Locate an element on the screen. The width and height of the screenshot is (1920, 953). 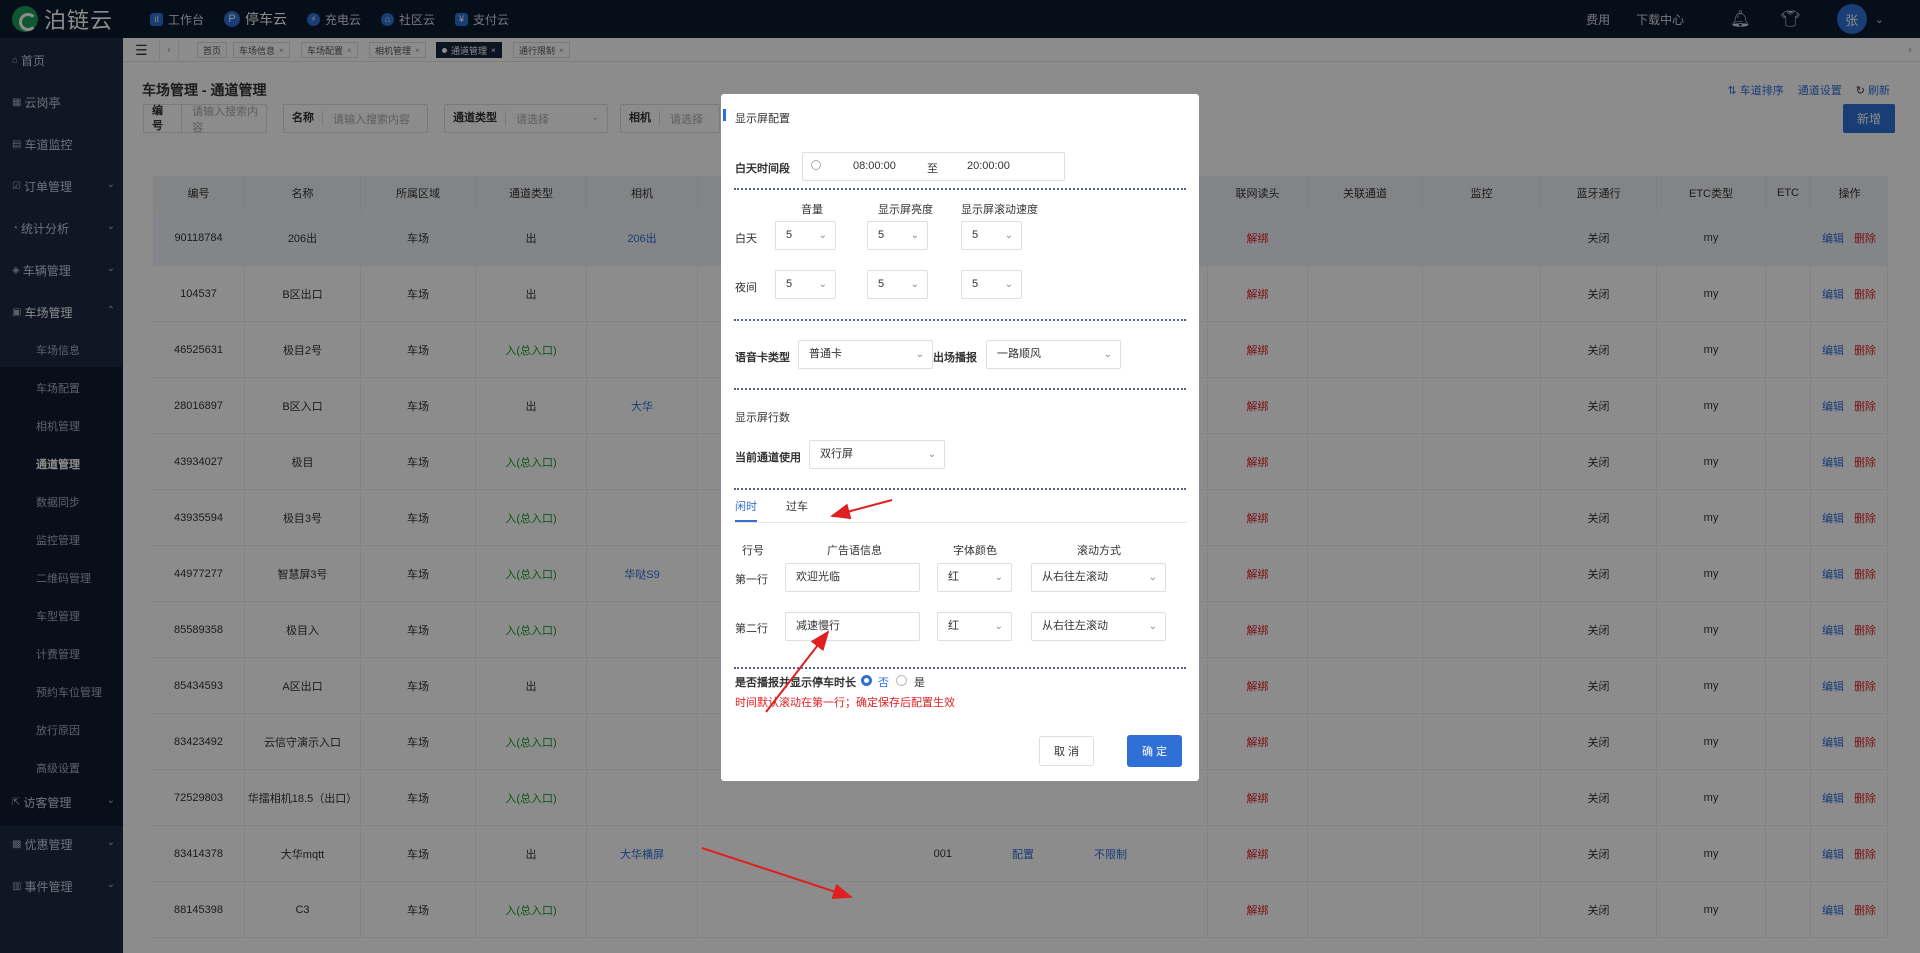
night-volume-select: 5 ⌄ is located at coordinates (805, 284).